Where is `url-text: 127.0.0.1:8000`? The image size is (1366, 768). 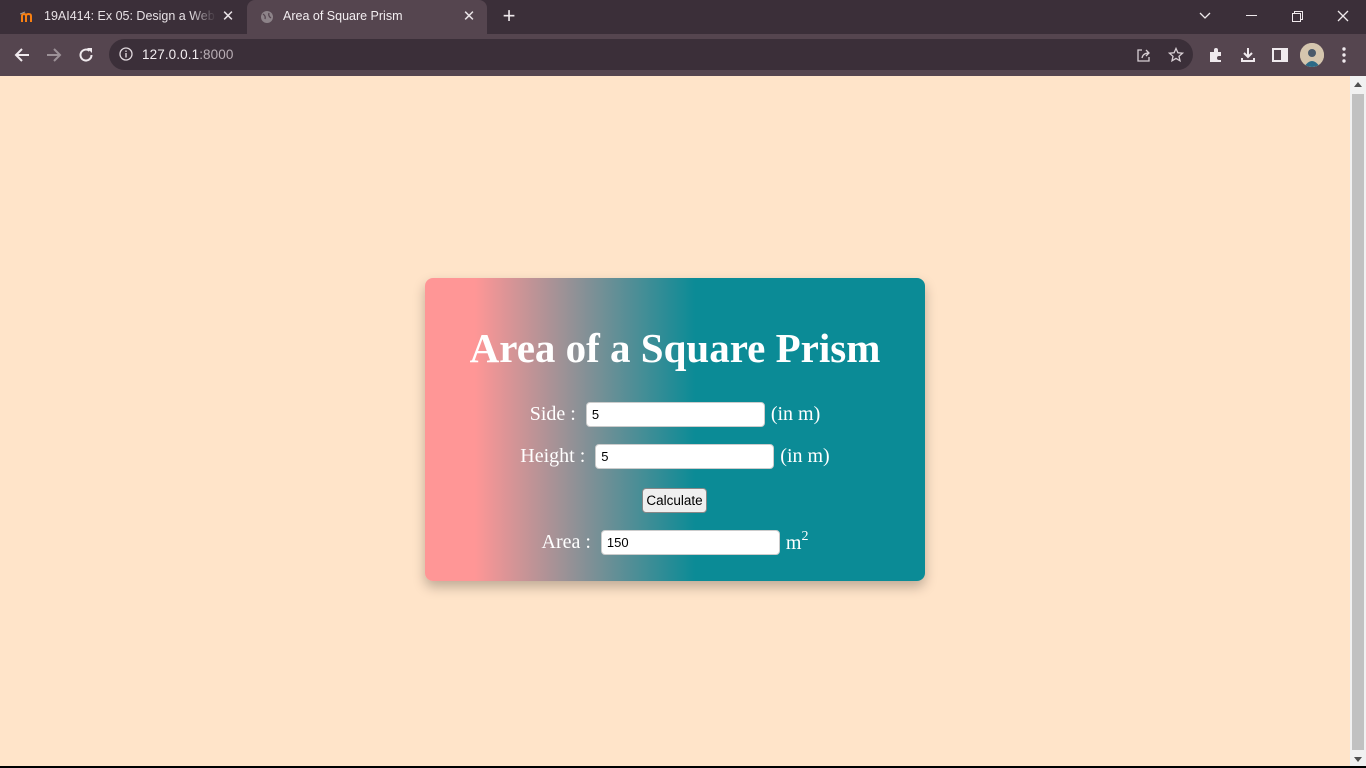 url-text: 127.0.0.1:8000 is located at coordinates (188, 54).